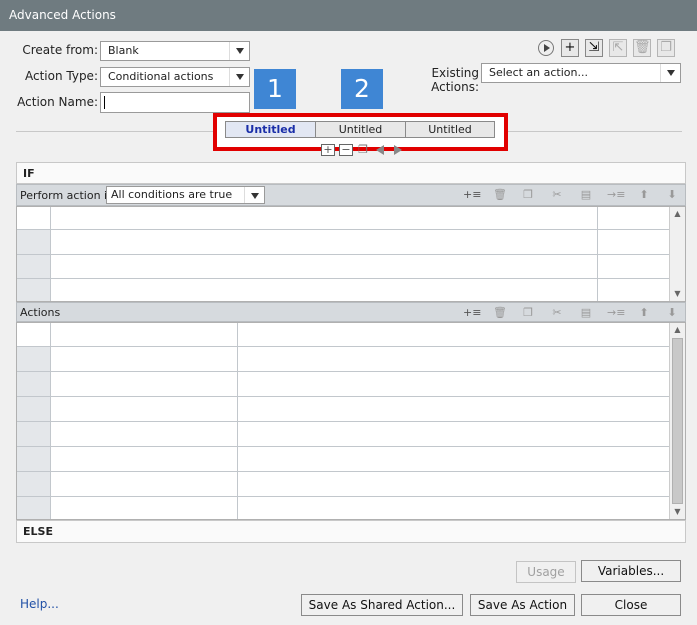  What do you see at coordinates (351, 531) in the screenshot?
I see `else-section-header: ELSE` at bounding box center [351, 531].